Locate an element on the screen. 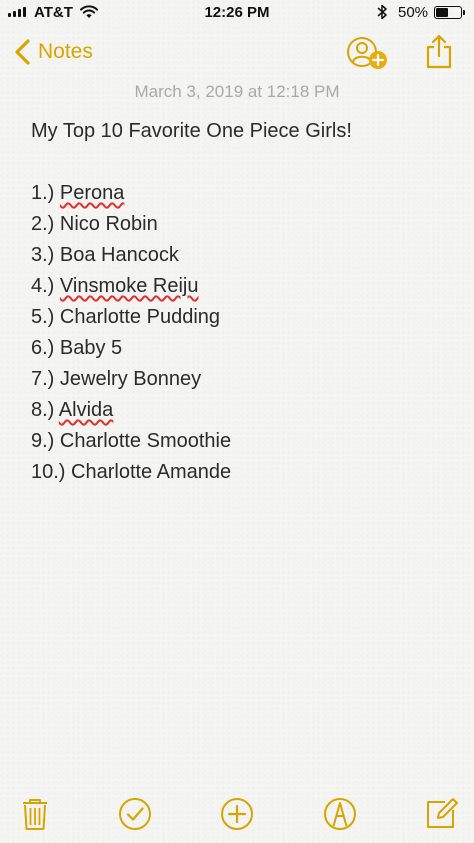 This screenshot has width=474, height=843. list-item-number: 4.) is located at coordinates (45, 286).